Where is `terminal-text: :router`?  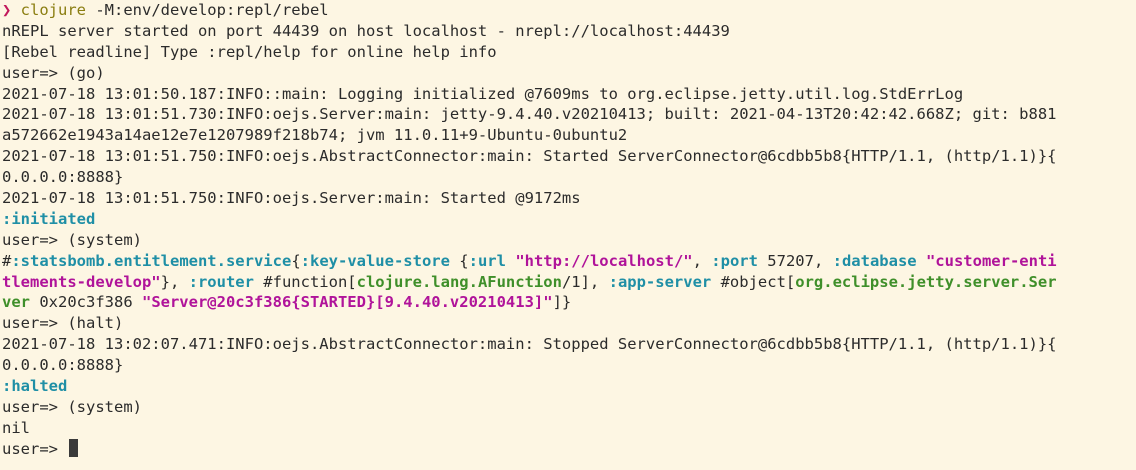 terminal-text: :router is located at coordinates (221, 281).